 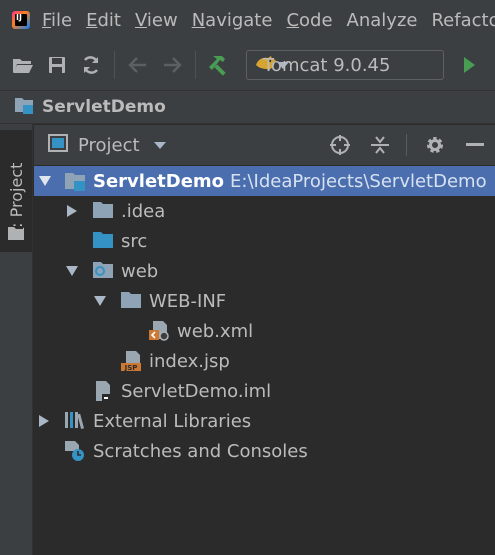 What do you see at coordinates (188, 301) in the screenshot?
I see `tree-label-webinf: WEB-INF` at bounding box center [188, 301].